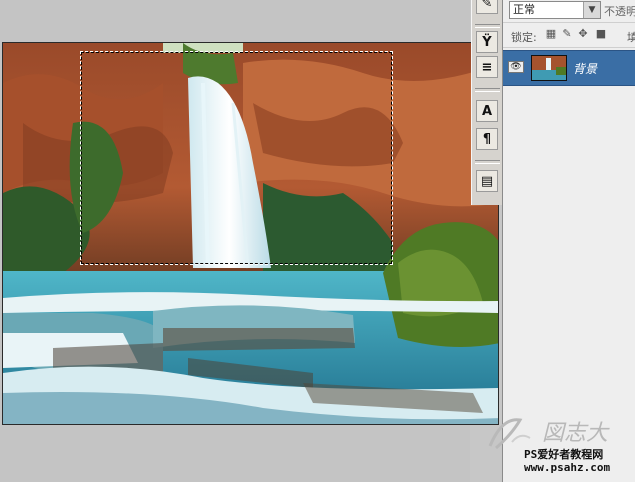  I want to click on lock-brush-icon: ✎, so click(567, 34).